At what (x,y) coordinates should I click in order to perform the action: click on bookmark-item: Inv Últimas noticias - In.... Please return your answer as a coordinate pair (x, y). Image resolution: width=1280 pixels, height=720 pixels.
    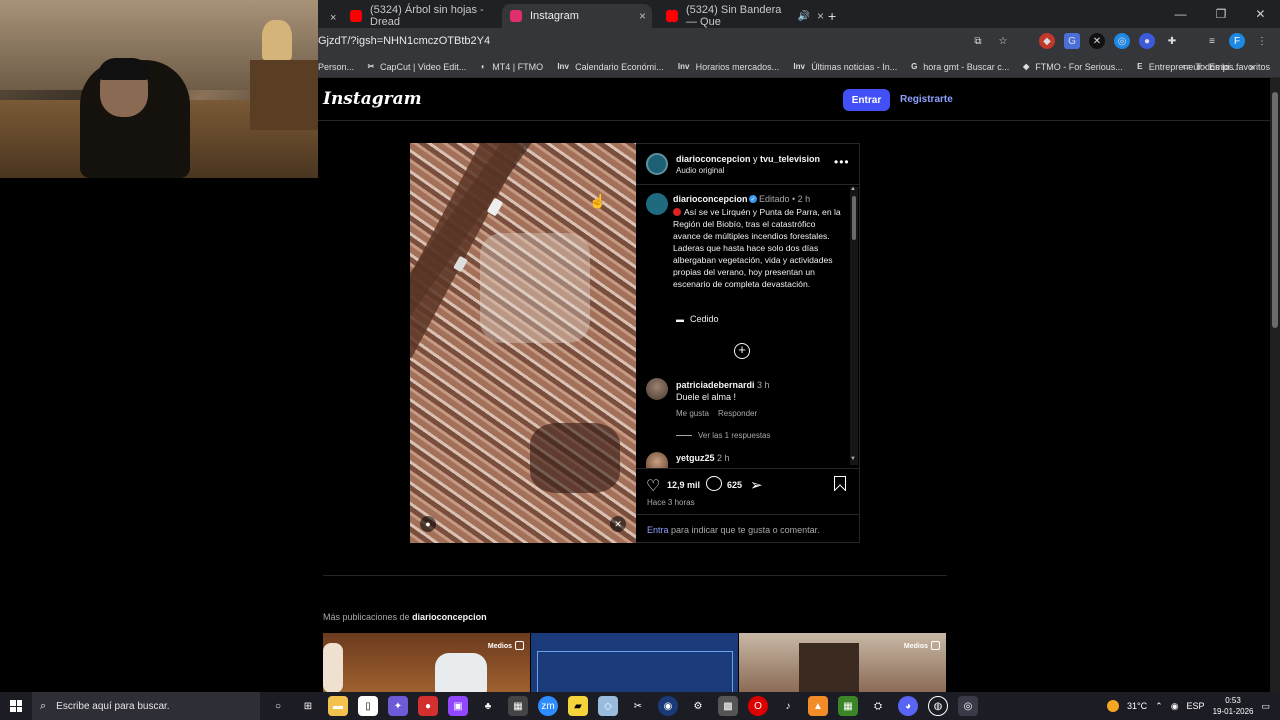
    Looking at the image, I should click on (844, 67).